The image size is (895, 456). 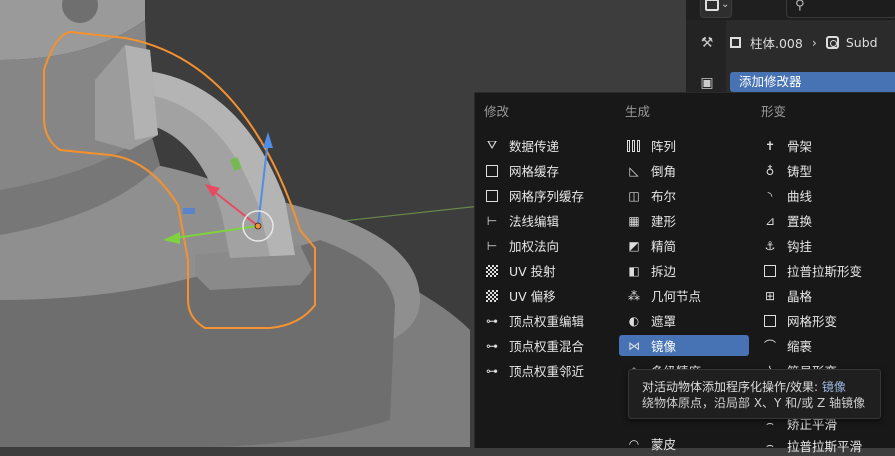 I want to click on edge-split-icon: ◧, so click(x=634, y=270).